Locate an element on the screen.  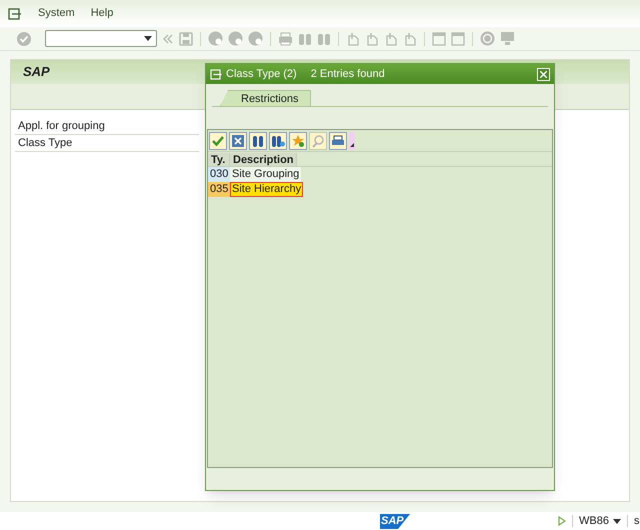
field-label: Class Type is located at coordinates (107, 143).